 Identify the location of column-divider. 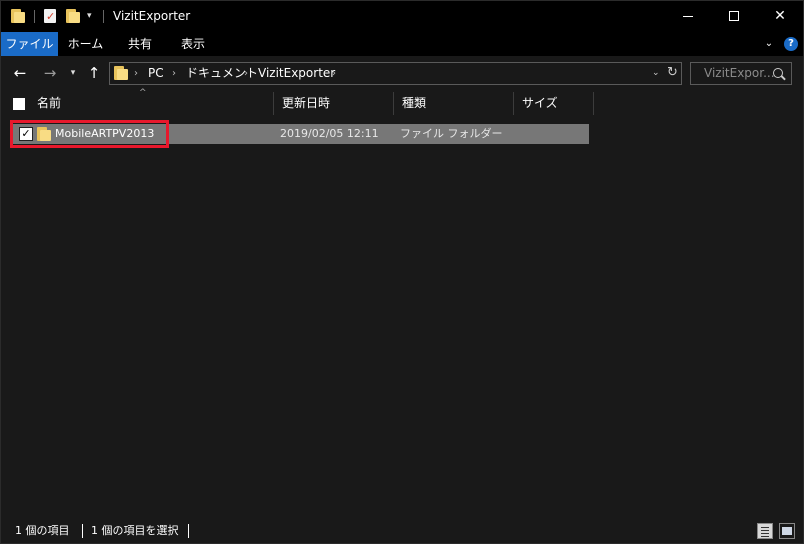
(593, 103).